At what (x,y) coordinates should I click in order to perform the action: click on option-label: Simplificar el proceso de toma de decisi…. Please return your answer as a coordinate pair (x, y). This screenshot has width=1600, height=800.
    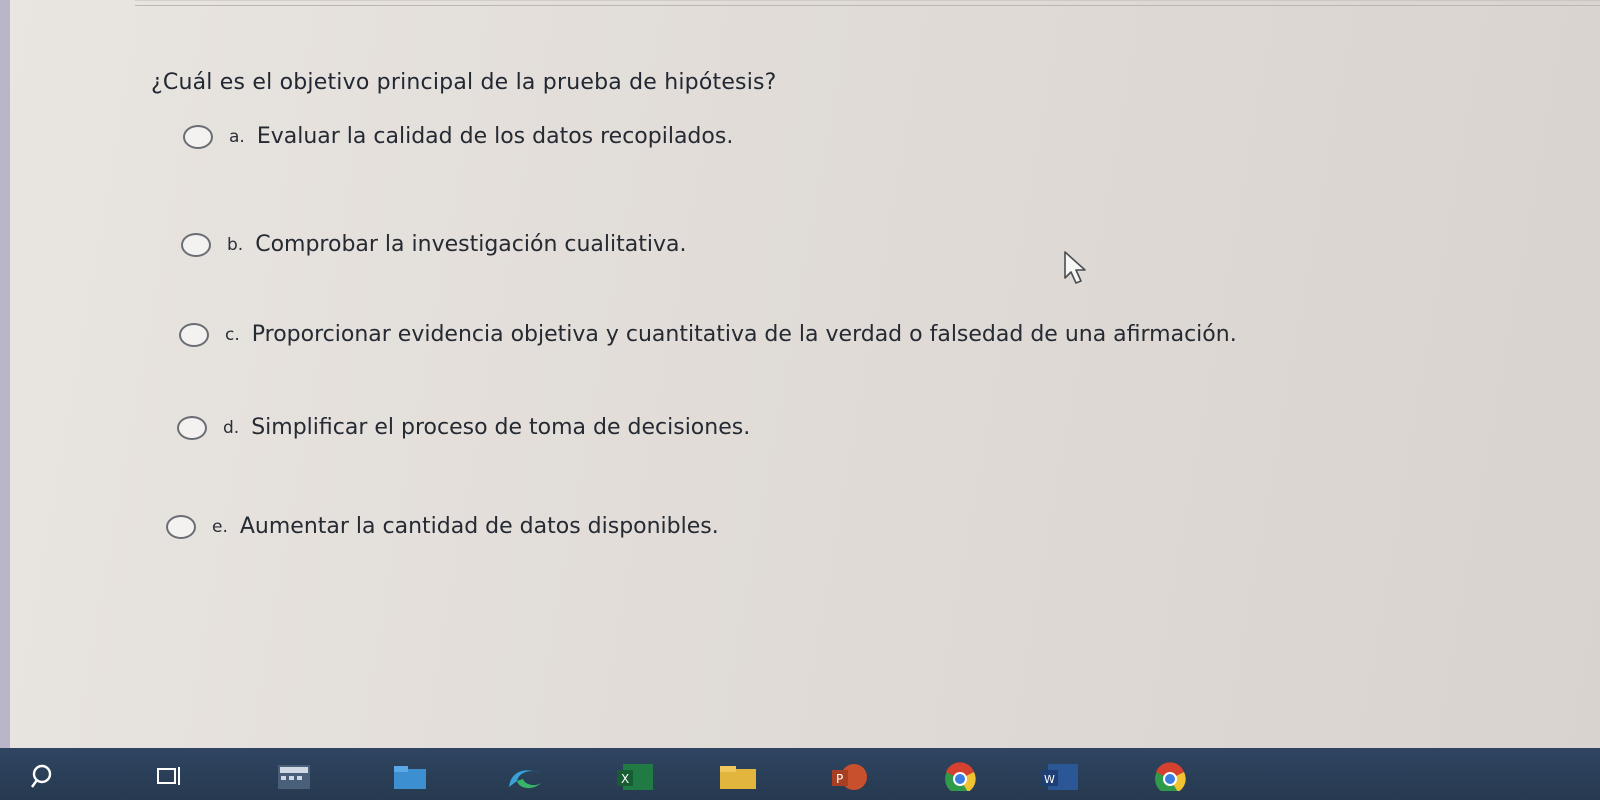
    Looking at the image, I should click on (501, 427).